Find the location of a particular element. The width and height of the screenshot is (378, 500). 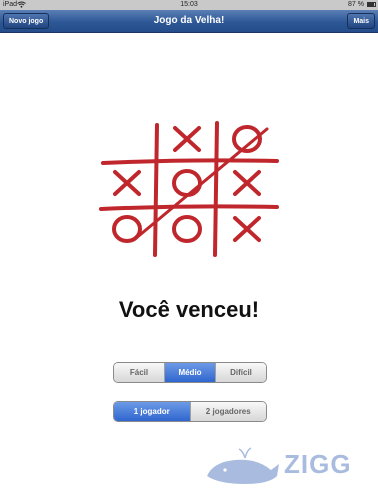

game-board is located at coordinates (189, 187).